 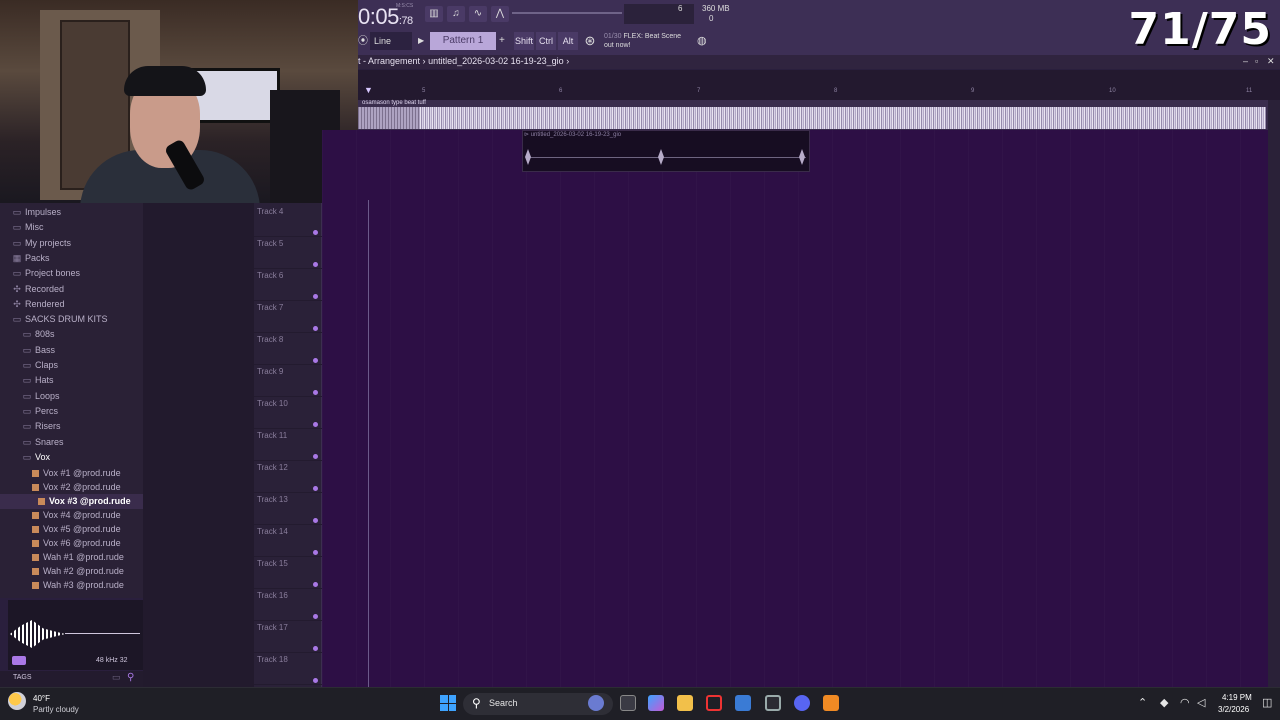 I want to click on copilot-app-icon, so click(x=656, y=703).